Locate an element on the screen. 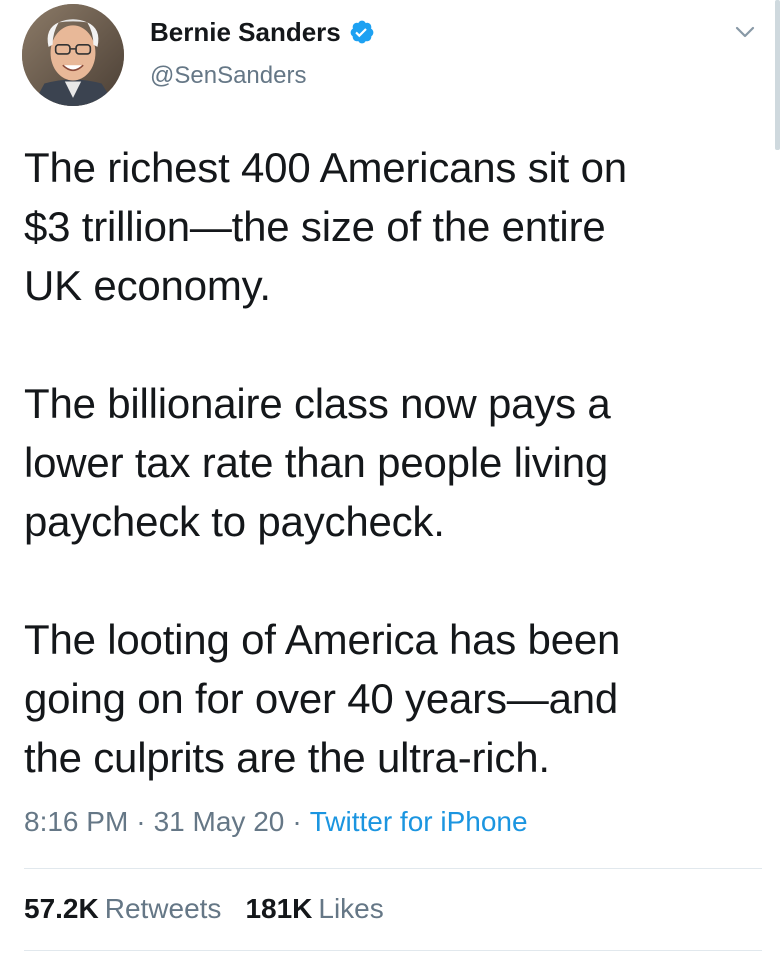  verified-badge-icon is located at coordinates (362, 32).